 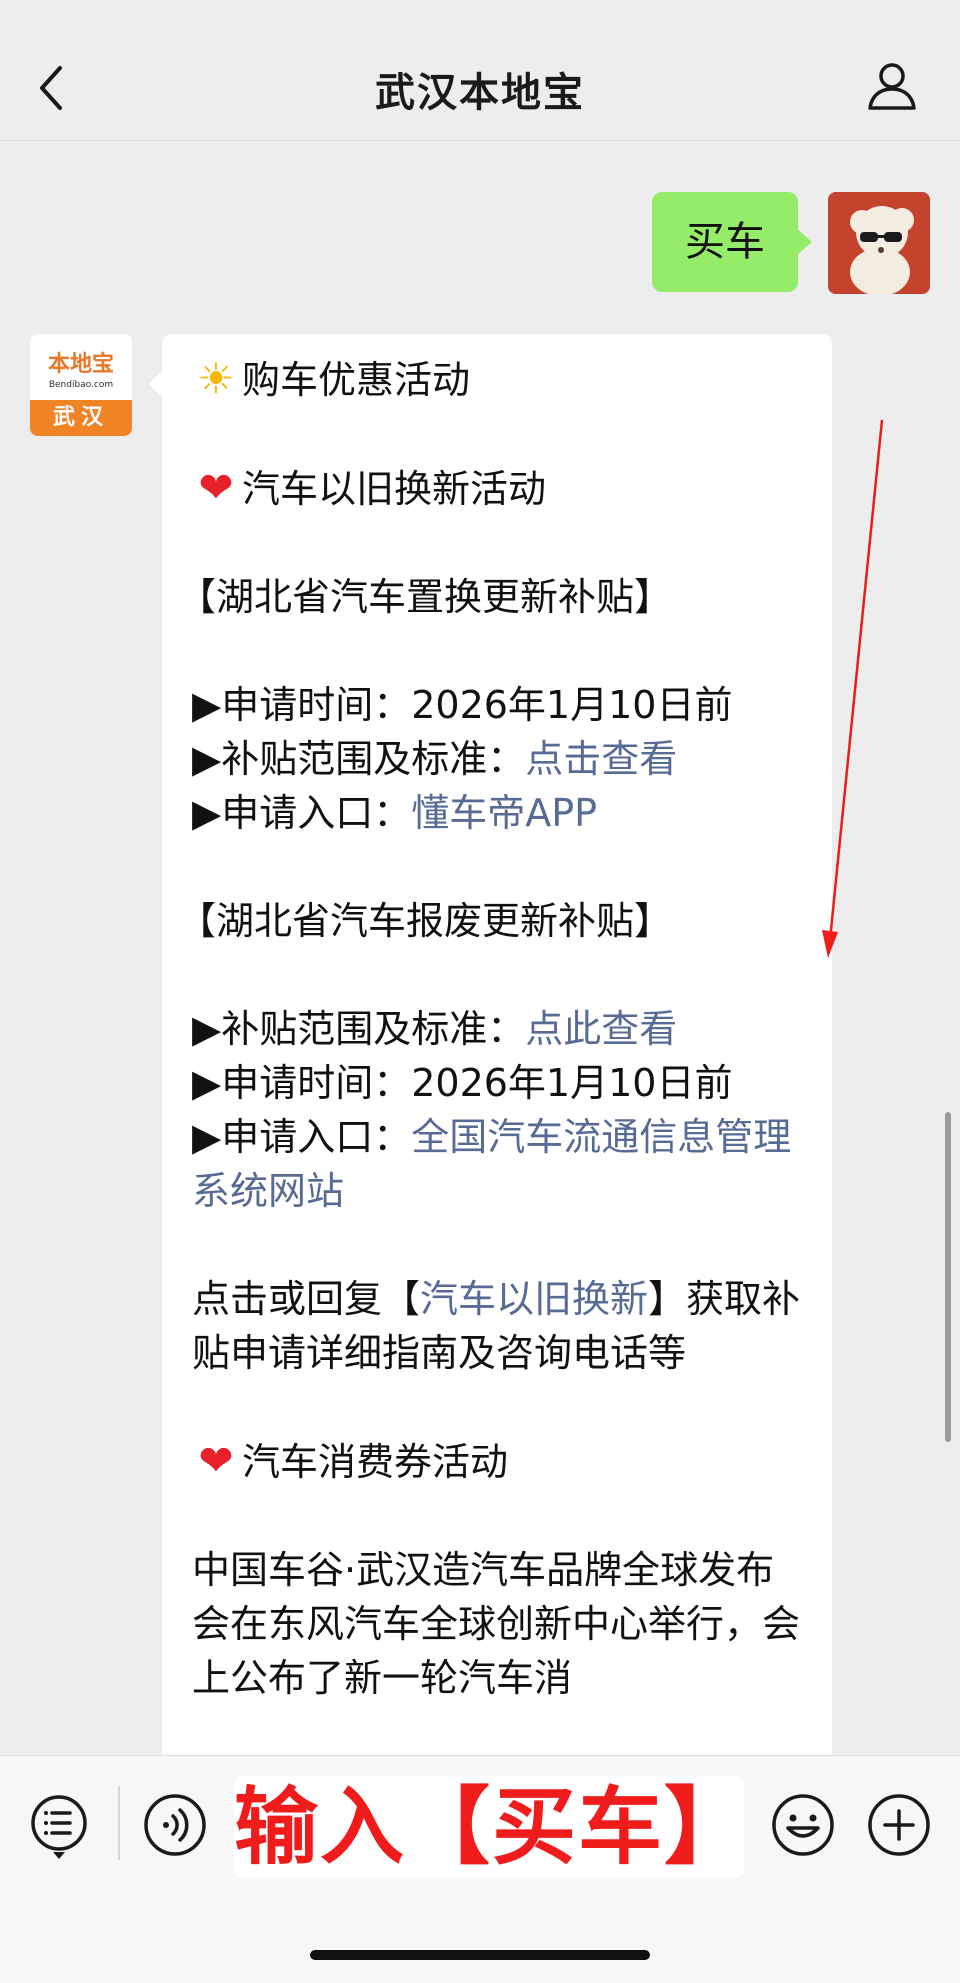 I want to click on user-avatar, so click(x=879, y=243).